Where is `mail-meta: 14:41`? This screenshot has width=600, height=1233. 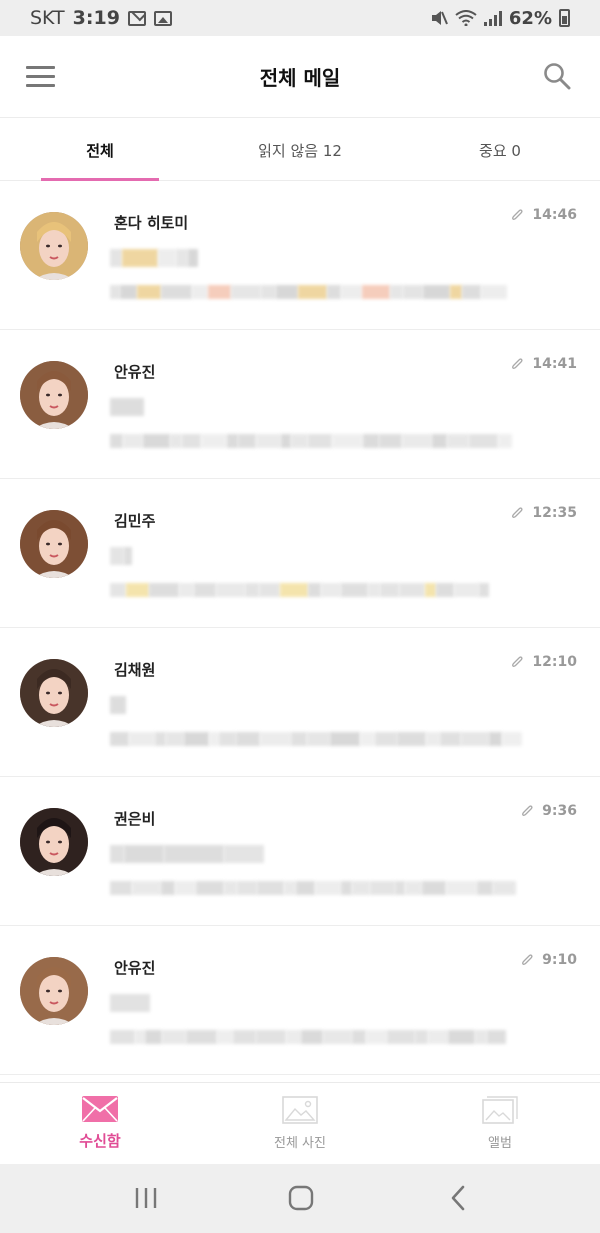 mail-meta: 14:41 is located at coordinates (543, 364).